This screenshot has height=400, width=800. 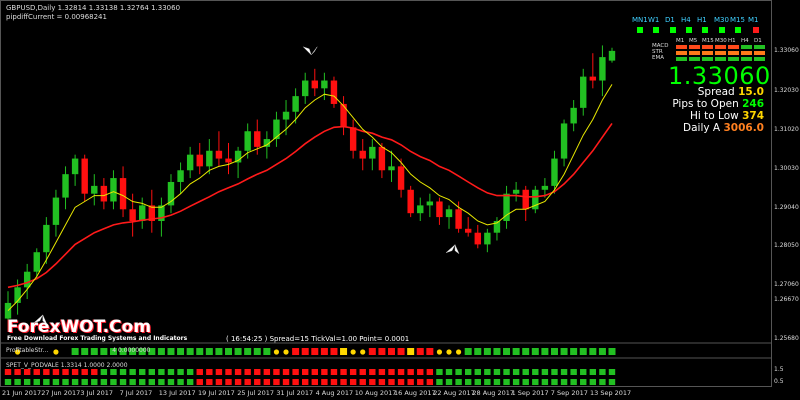 What do you see at coordinates (737, 20) in the screenshot?
I see `timeframe-label: M15` at bounding box center [737, 20].